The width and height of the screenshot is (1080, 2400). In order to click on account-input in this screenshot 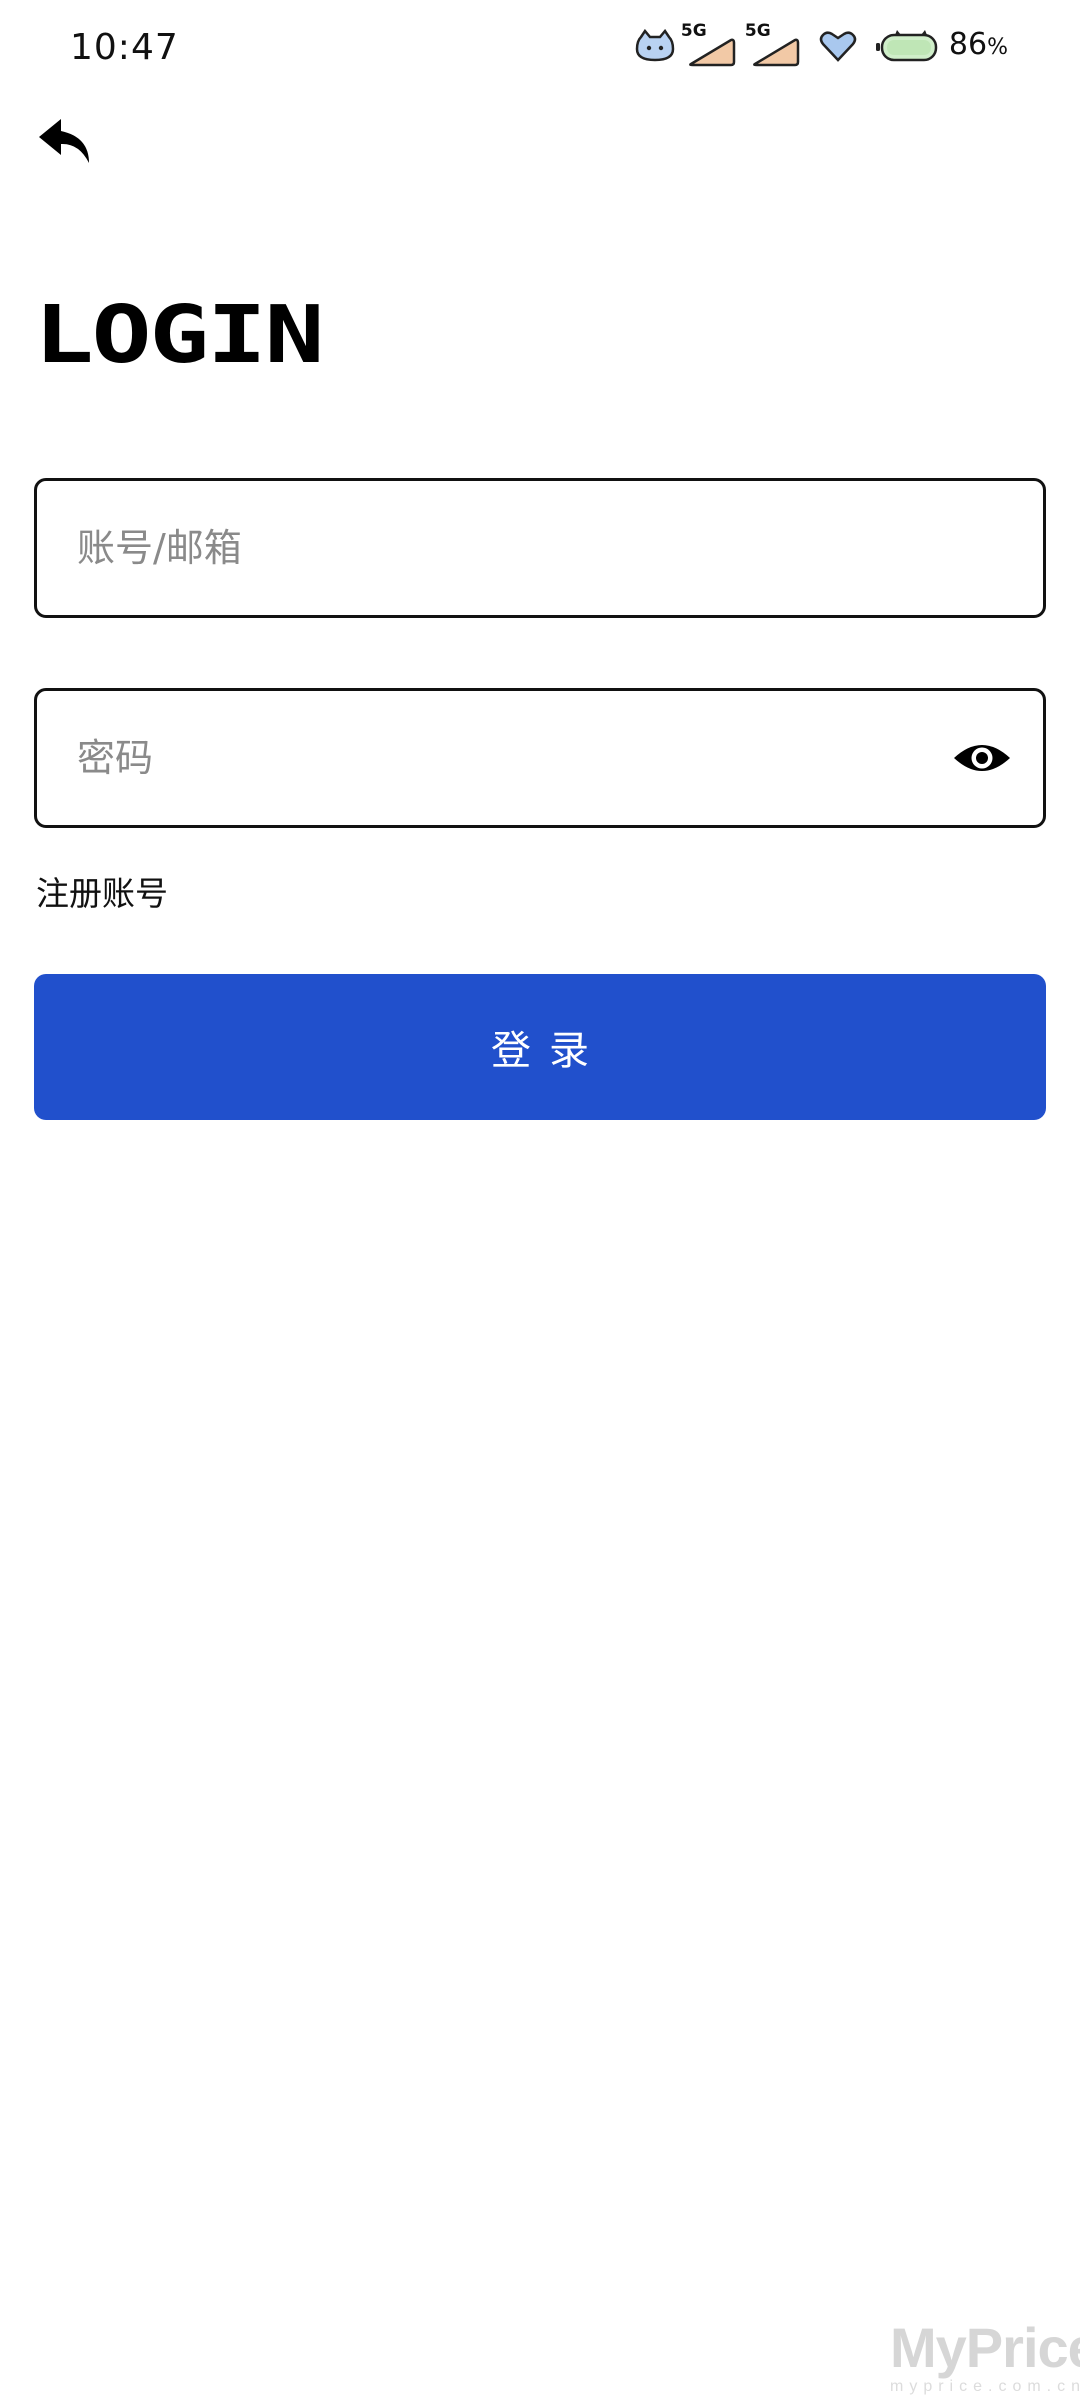, I will do `click(540, 548)`.